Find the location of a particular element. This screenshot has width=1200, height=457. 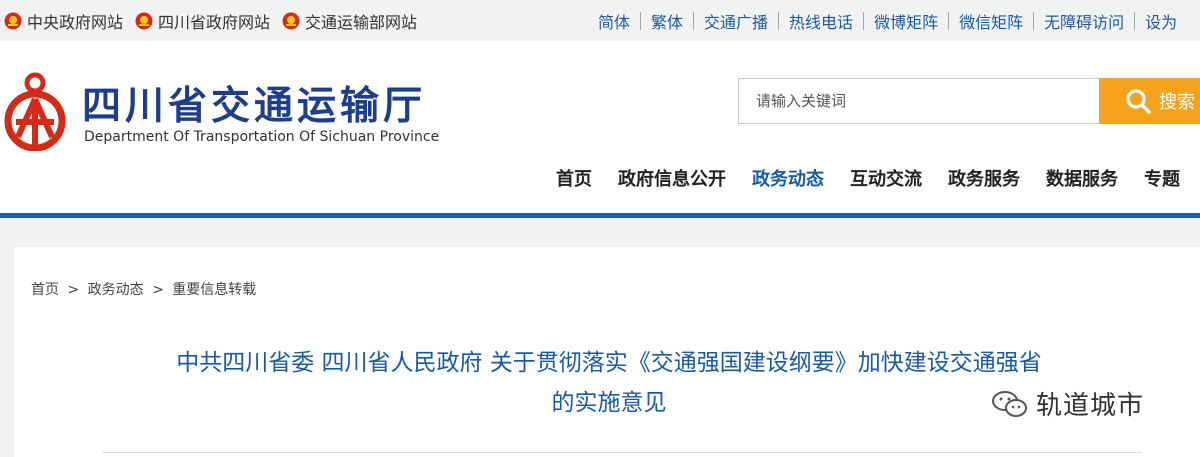

search-box is located at coordinates (919, 101).